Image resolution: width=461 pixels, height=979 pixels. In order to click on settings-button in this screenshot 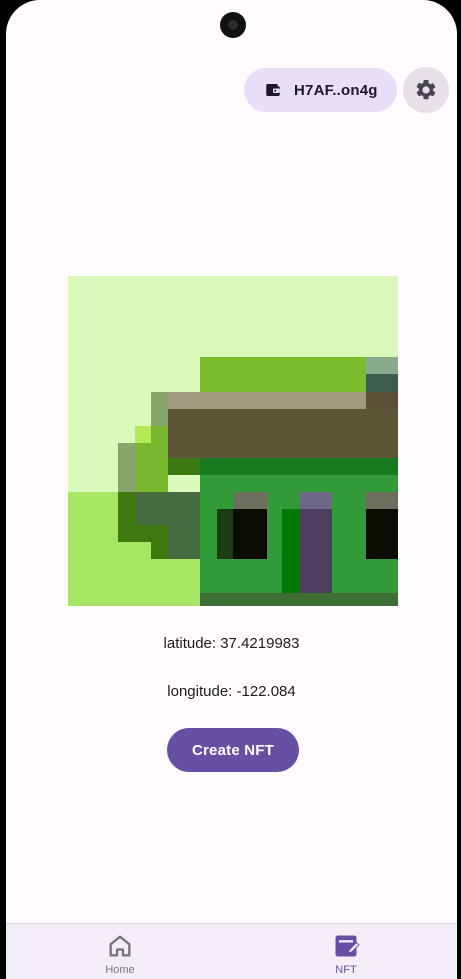, I will do `click(426, 90)`.